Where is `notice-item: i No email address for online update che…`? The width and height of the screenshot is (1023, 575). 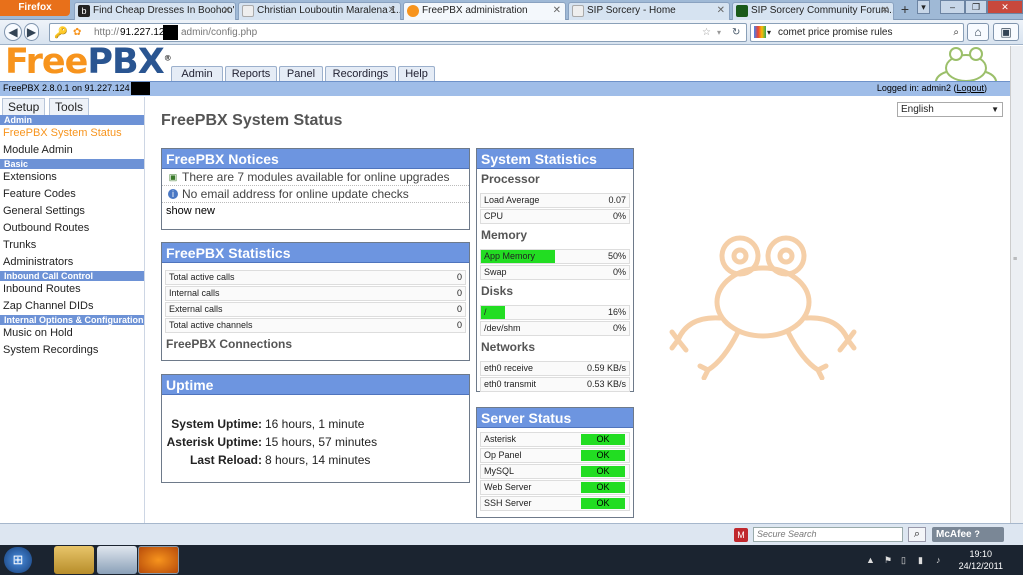 notice-item: i No email address for online update che… is located at coordinates (315, 194).